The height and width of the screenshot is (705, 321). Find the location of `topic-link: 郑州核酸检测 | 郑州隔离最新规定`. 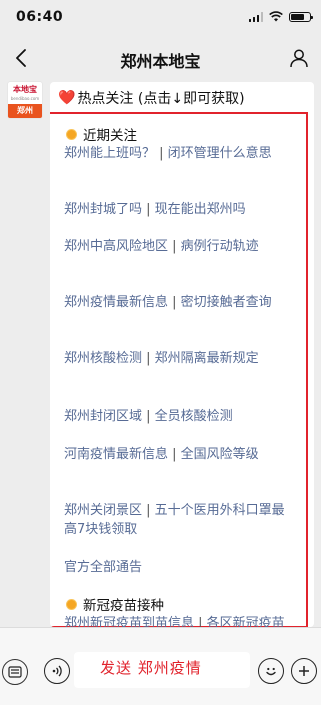

topic-link: 郑州核酸检测 | 郑州隔离最新规定 is located at coordinates (177, 358).